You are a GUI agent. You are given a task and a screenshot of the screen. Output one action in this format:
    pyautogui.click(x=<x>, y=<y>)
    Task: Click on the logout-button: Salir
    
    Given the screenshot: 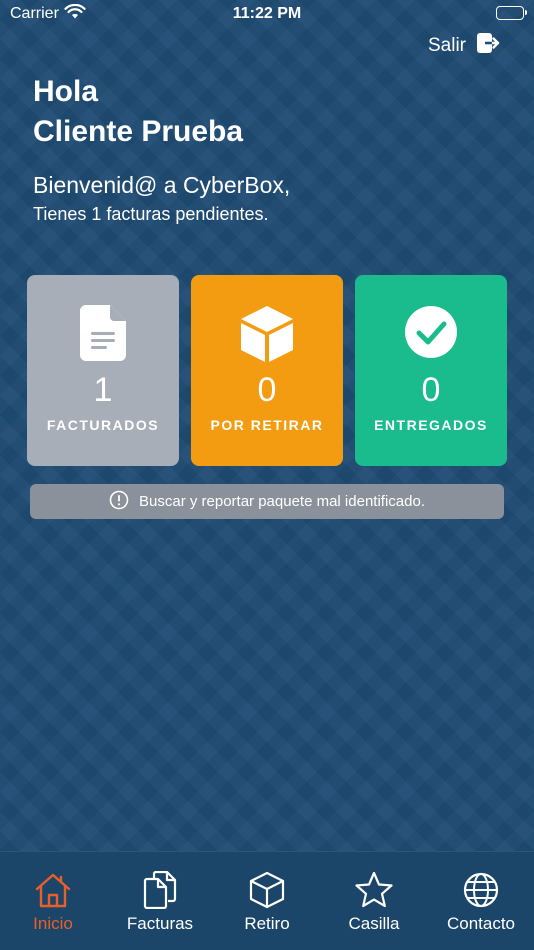 What is the action you would take?
    pyautogui.click(x=463, y=46)
    